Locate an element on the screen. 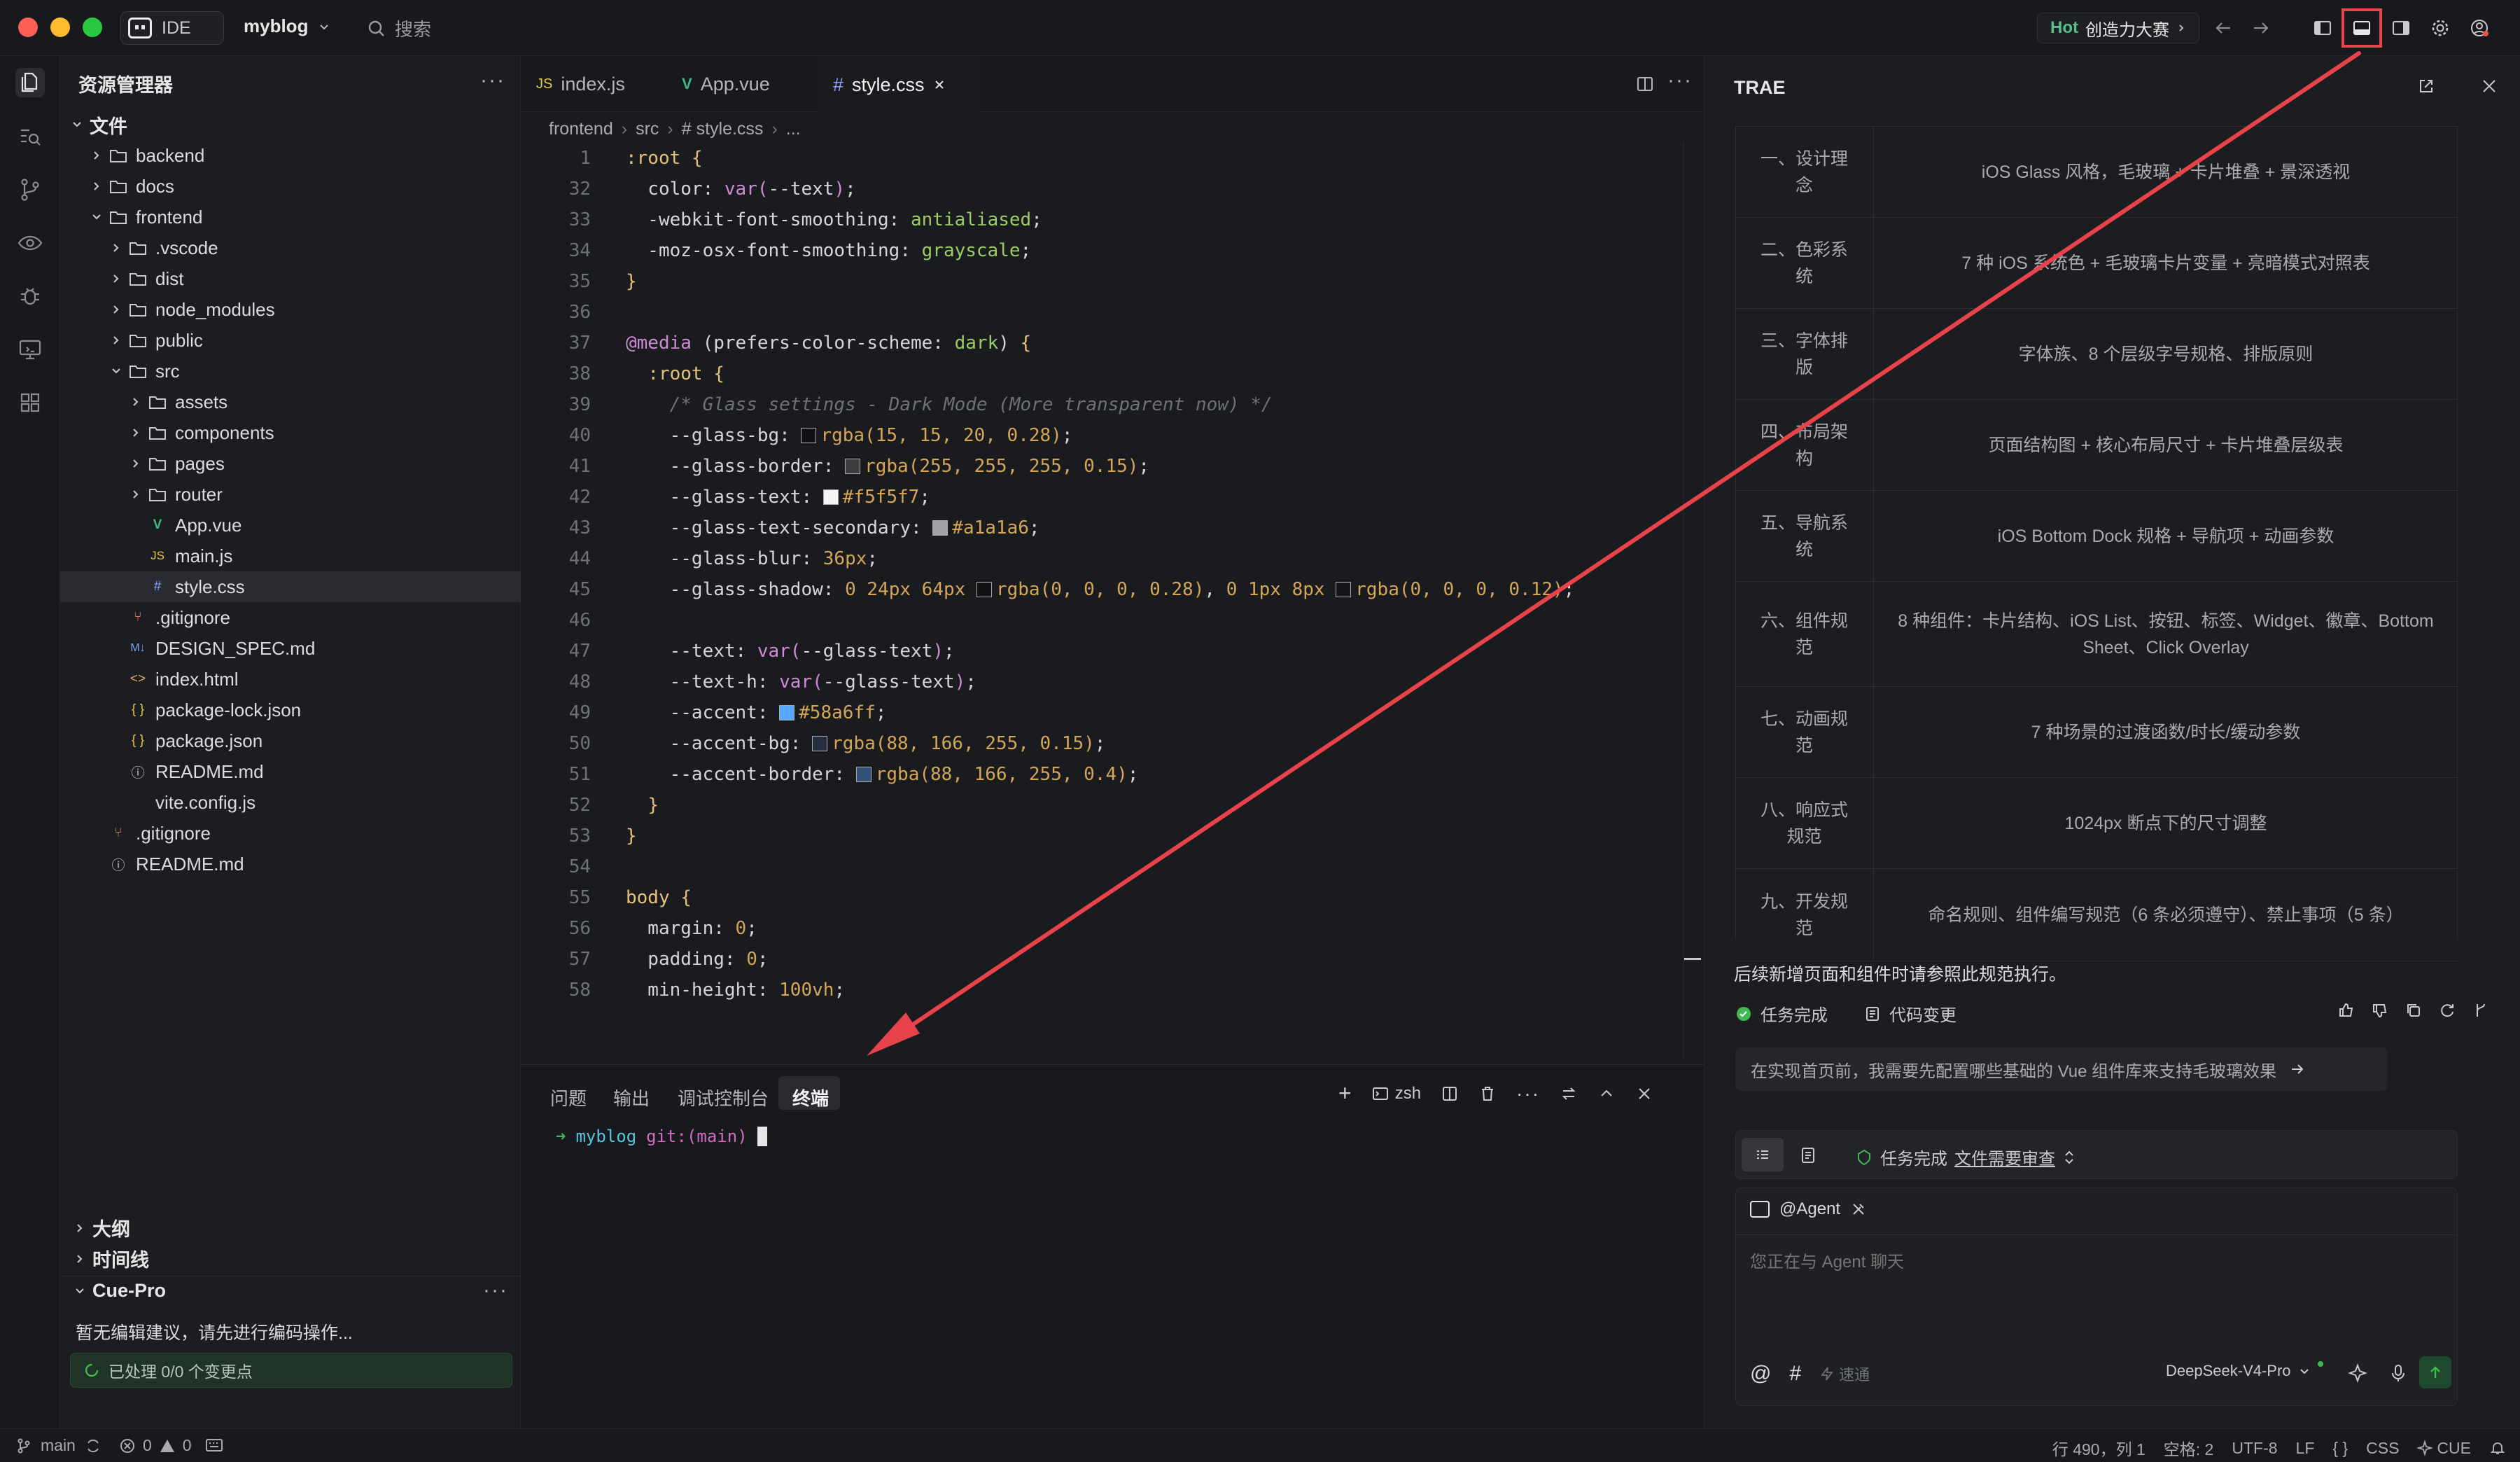 This screenshot has width=2520, height=1462. code-line: 44 --glass-blur: 36px; is located at coordinates (699, 558).